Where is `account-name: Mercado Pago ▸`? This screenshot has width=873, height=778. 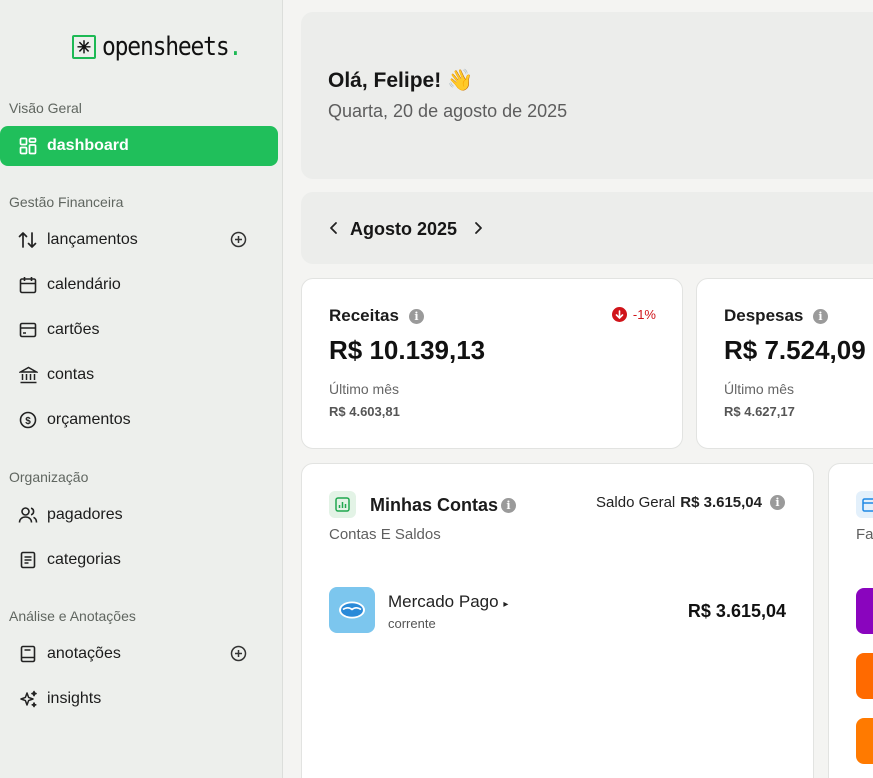 account-name: Mercado Pago ▸ is located at coordinates (448, 602).